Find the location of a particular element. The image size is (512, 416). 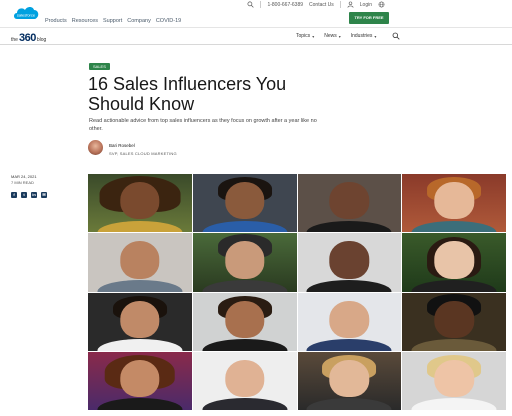

publish-date: MAR 24, 2021 is located at coordinates (24, 176).